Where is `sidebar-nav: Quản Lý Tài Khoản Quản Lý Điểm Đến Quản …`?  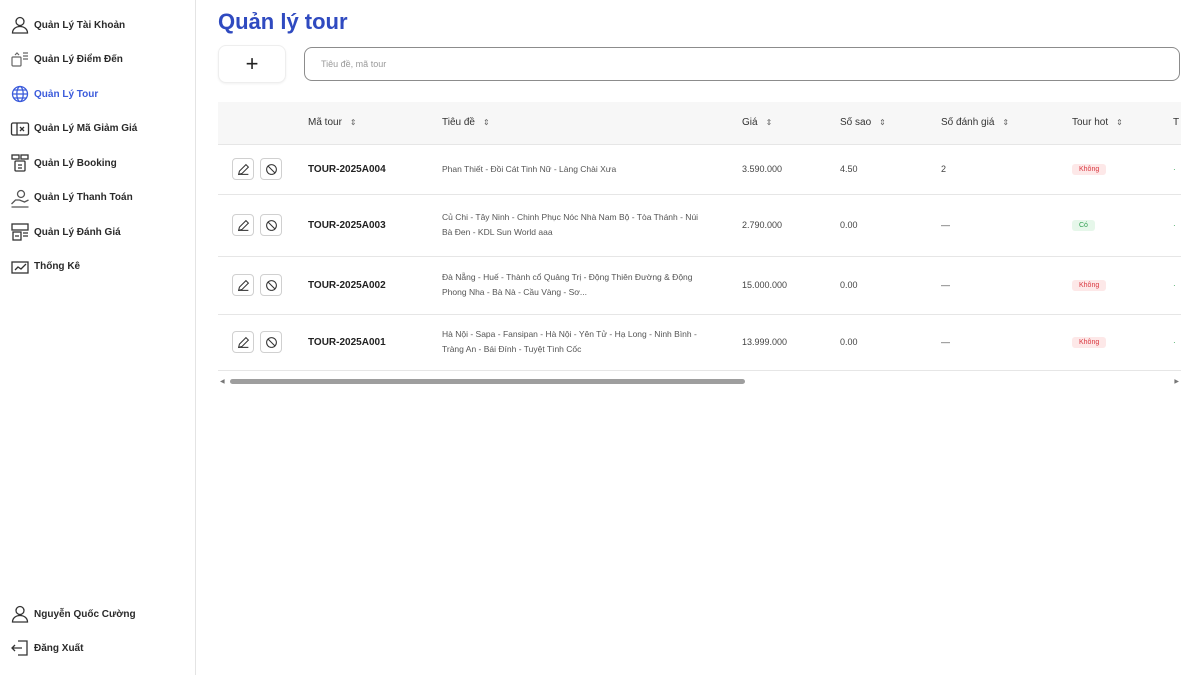 sidebar-nav: Quản Lý Tài Khoản Quản Lý Điểm Đến Quản … is located at coordinates (102, 146).